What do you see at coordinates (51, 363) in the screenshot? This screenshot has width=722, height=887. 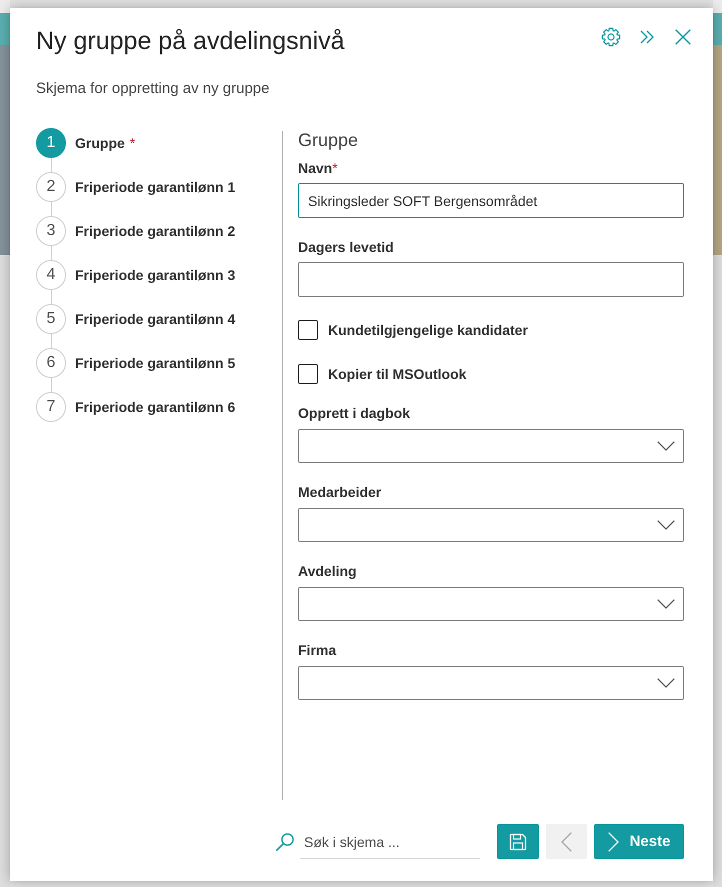 I see `step-number: 6` at bounding box center [51, 363].